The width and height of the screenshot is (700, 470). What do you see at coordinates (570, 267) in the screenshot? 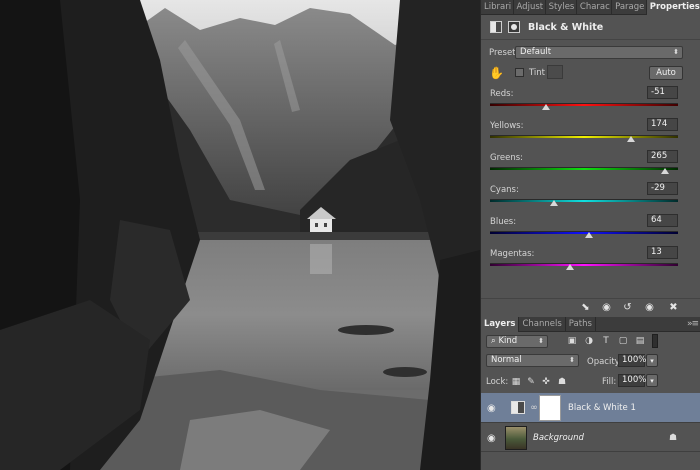
I see `slider-thumb-magentas` at bounding box center [570, 267].